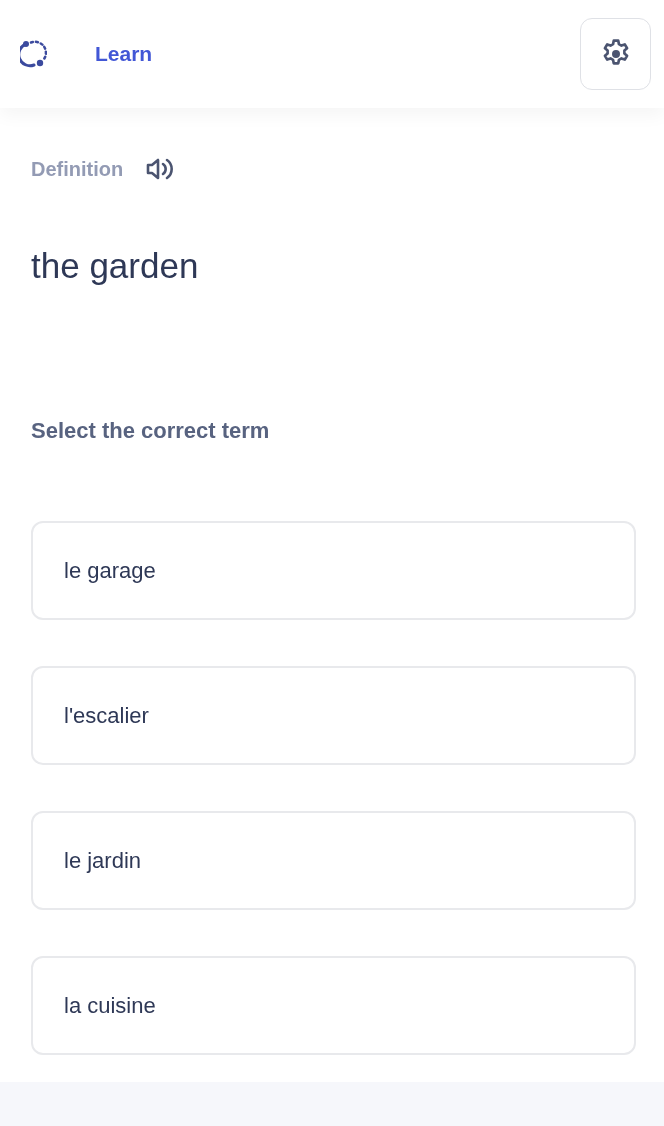 This screenshot has height=1126, width=664. I want to click on answer-option: le garage, so click(333, 570).